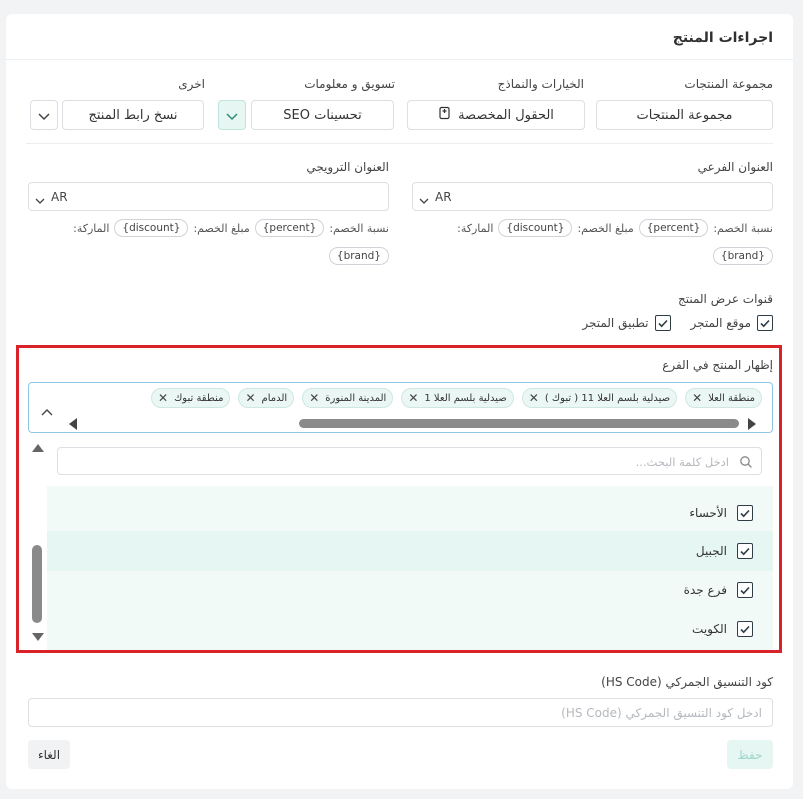 This screenshot has height=799, width=803. Describe the element at coordinates (735, 167) in the screenshot. I see `subtitle-label: العنوان الفرعي` at that location.